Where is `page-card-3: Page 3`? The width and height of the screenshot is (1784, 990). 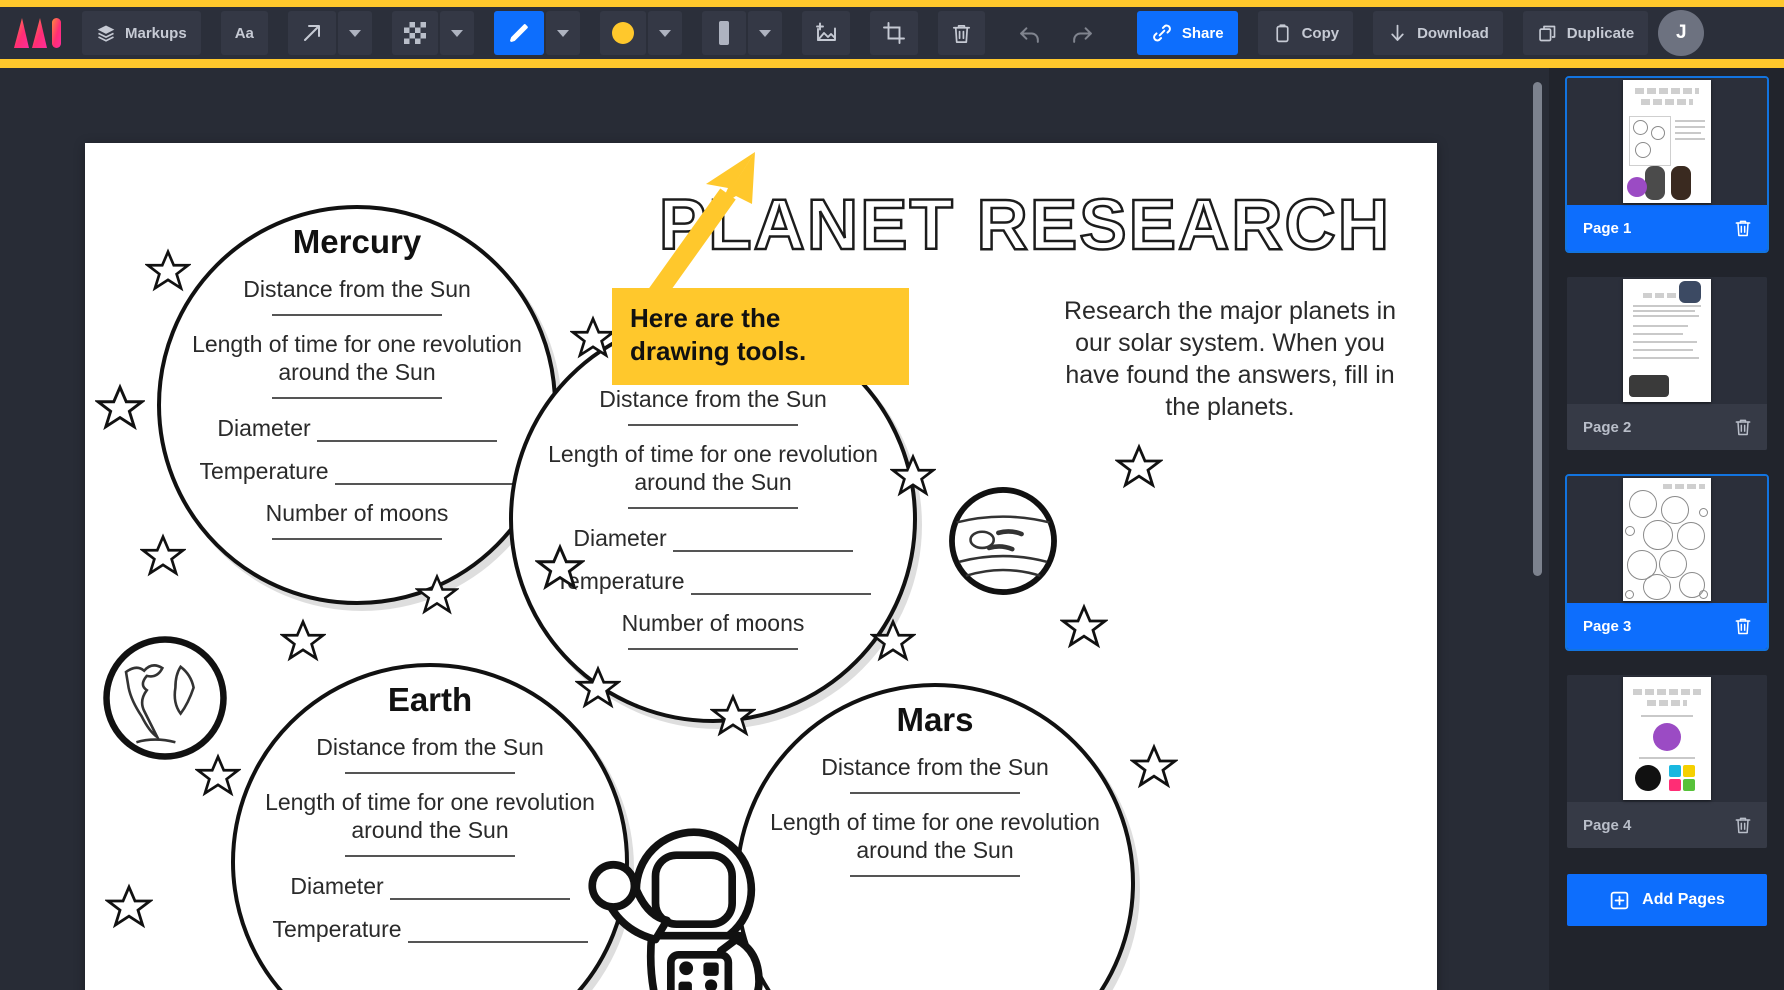
page-card-3: Page 3 is located at coordinates (1667, 562).